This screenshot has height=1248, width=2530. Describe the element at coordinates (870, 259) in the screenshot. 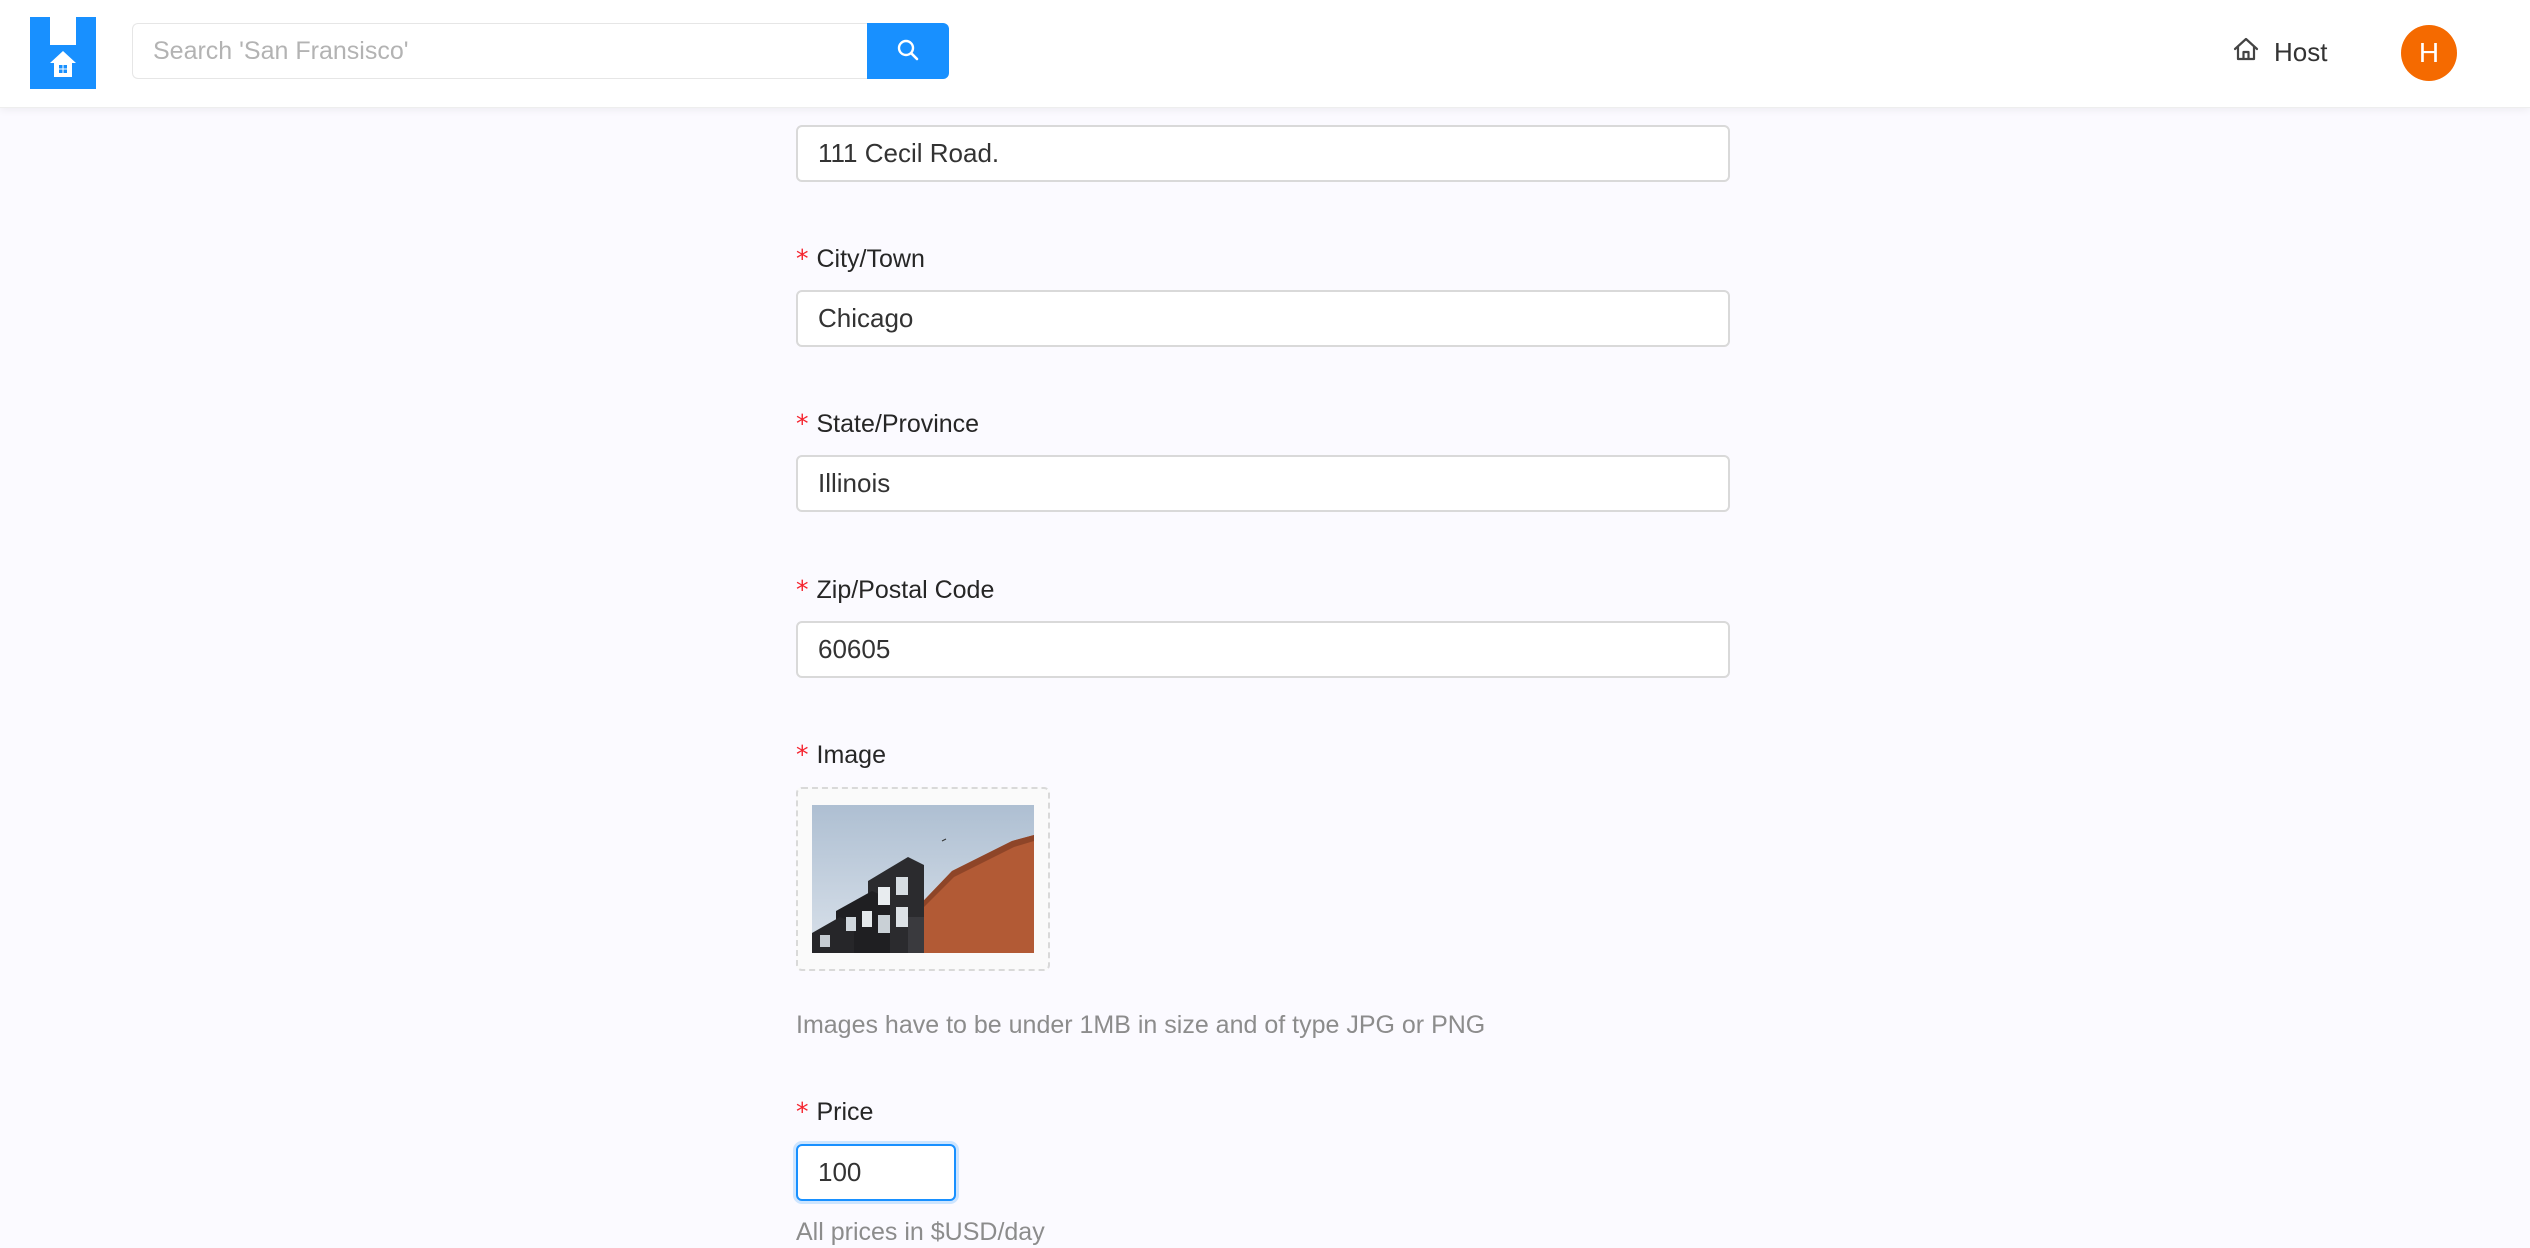

I see `city-label-text: City/Town` at that location.